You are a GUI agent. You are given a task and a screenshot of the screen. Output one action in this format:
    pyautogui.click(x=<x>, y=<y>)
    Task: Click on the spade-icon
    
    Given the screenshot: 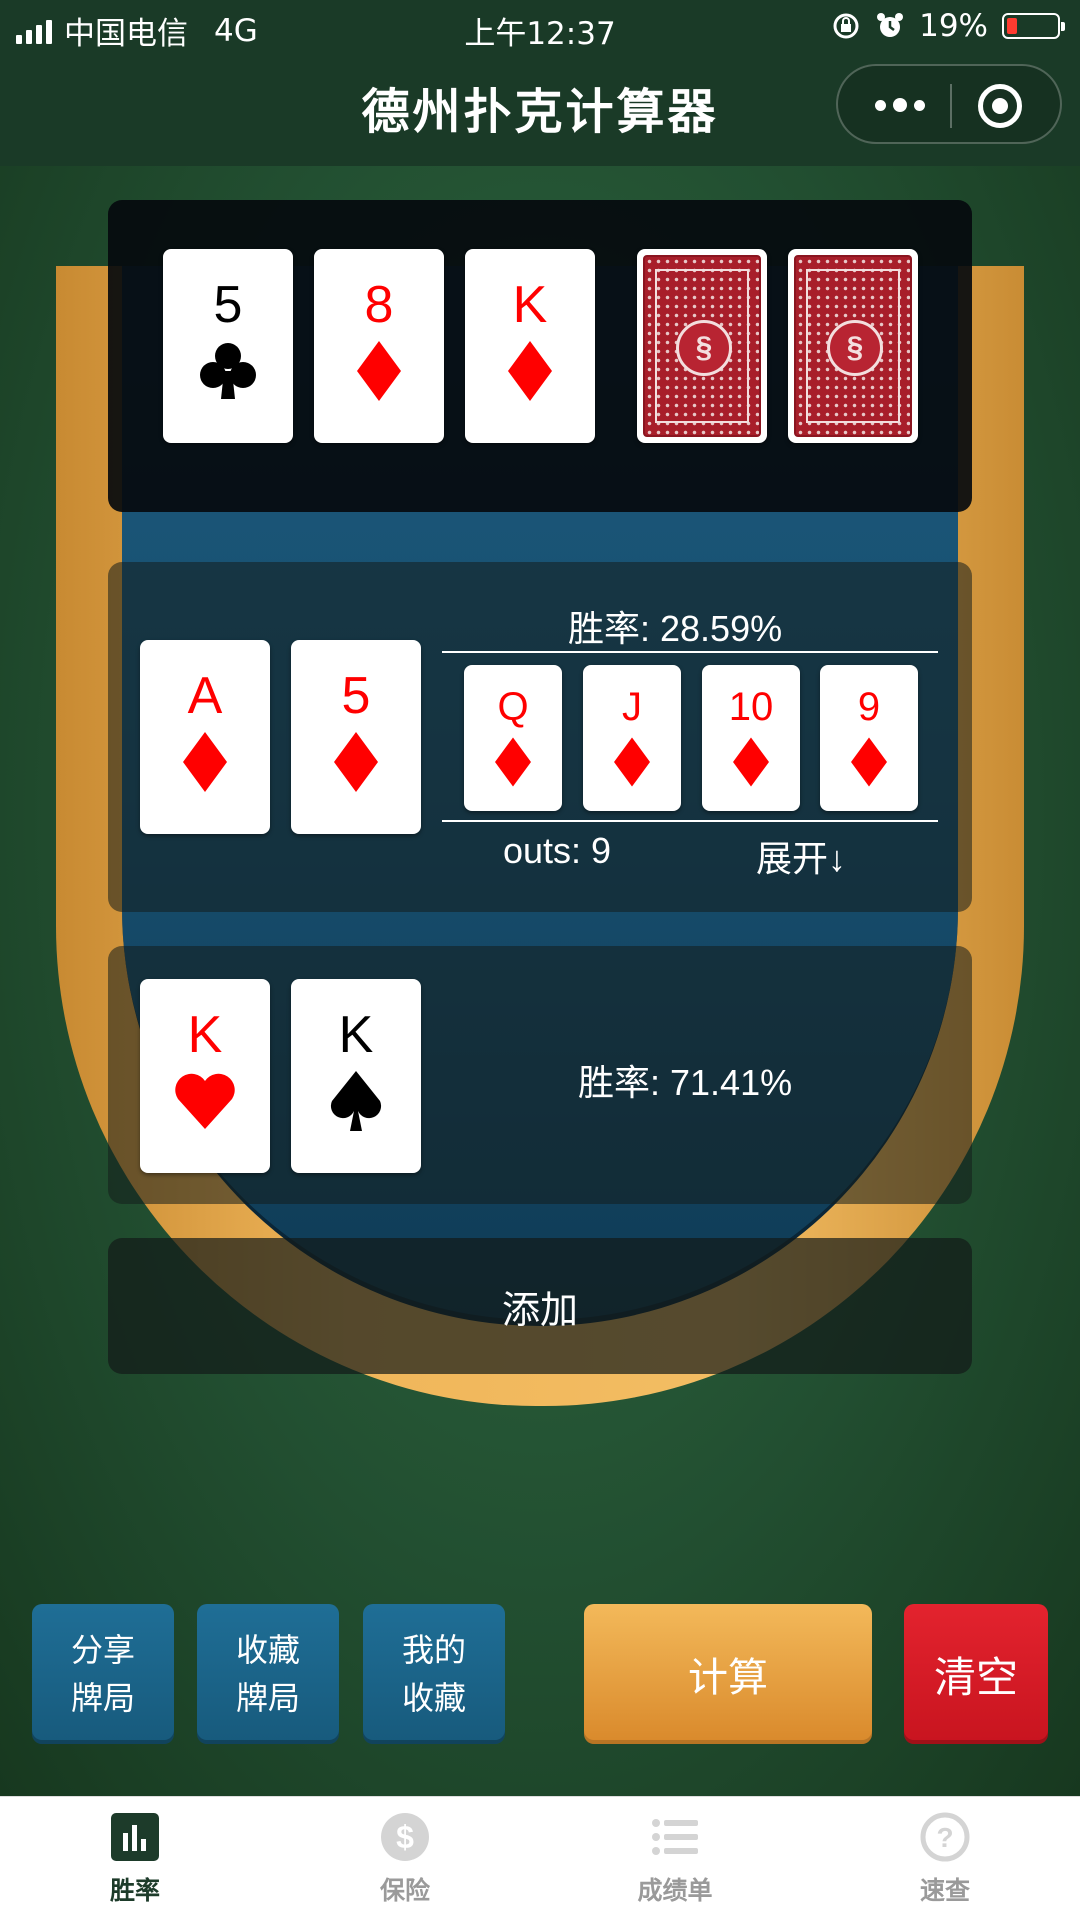 What is the action you would take?
    pyautogui.click(x=356, y=1102)
    